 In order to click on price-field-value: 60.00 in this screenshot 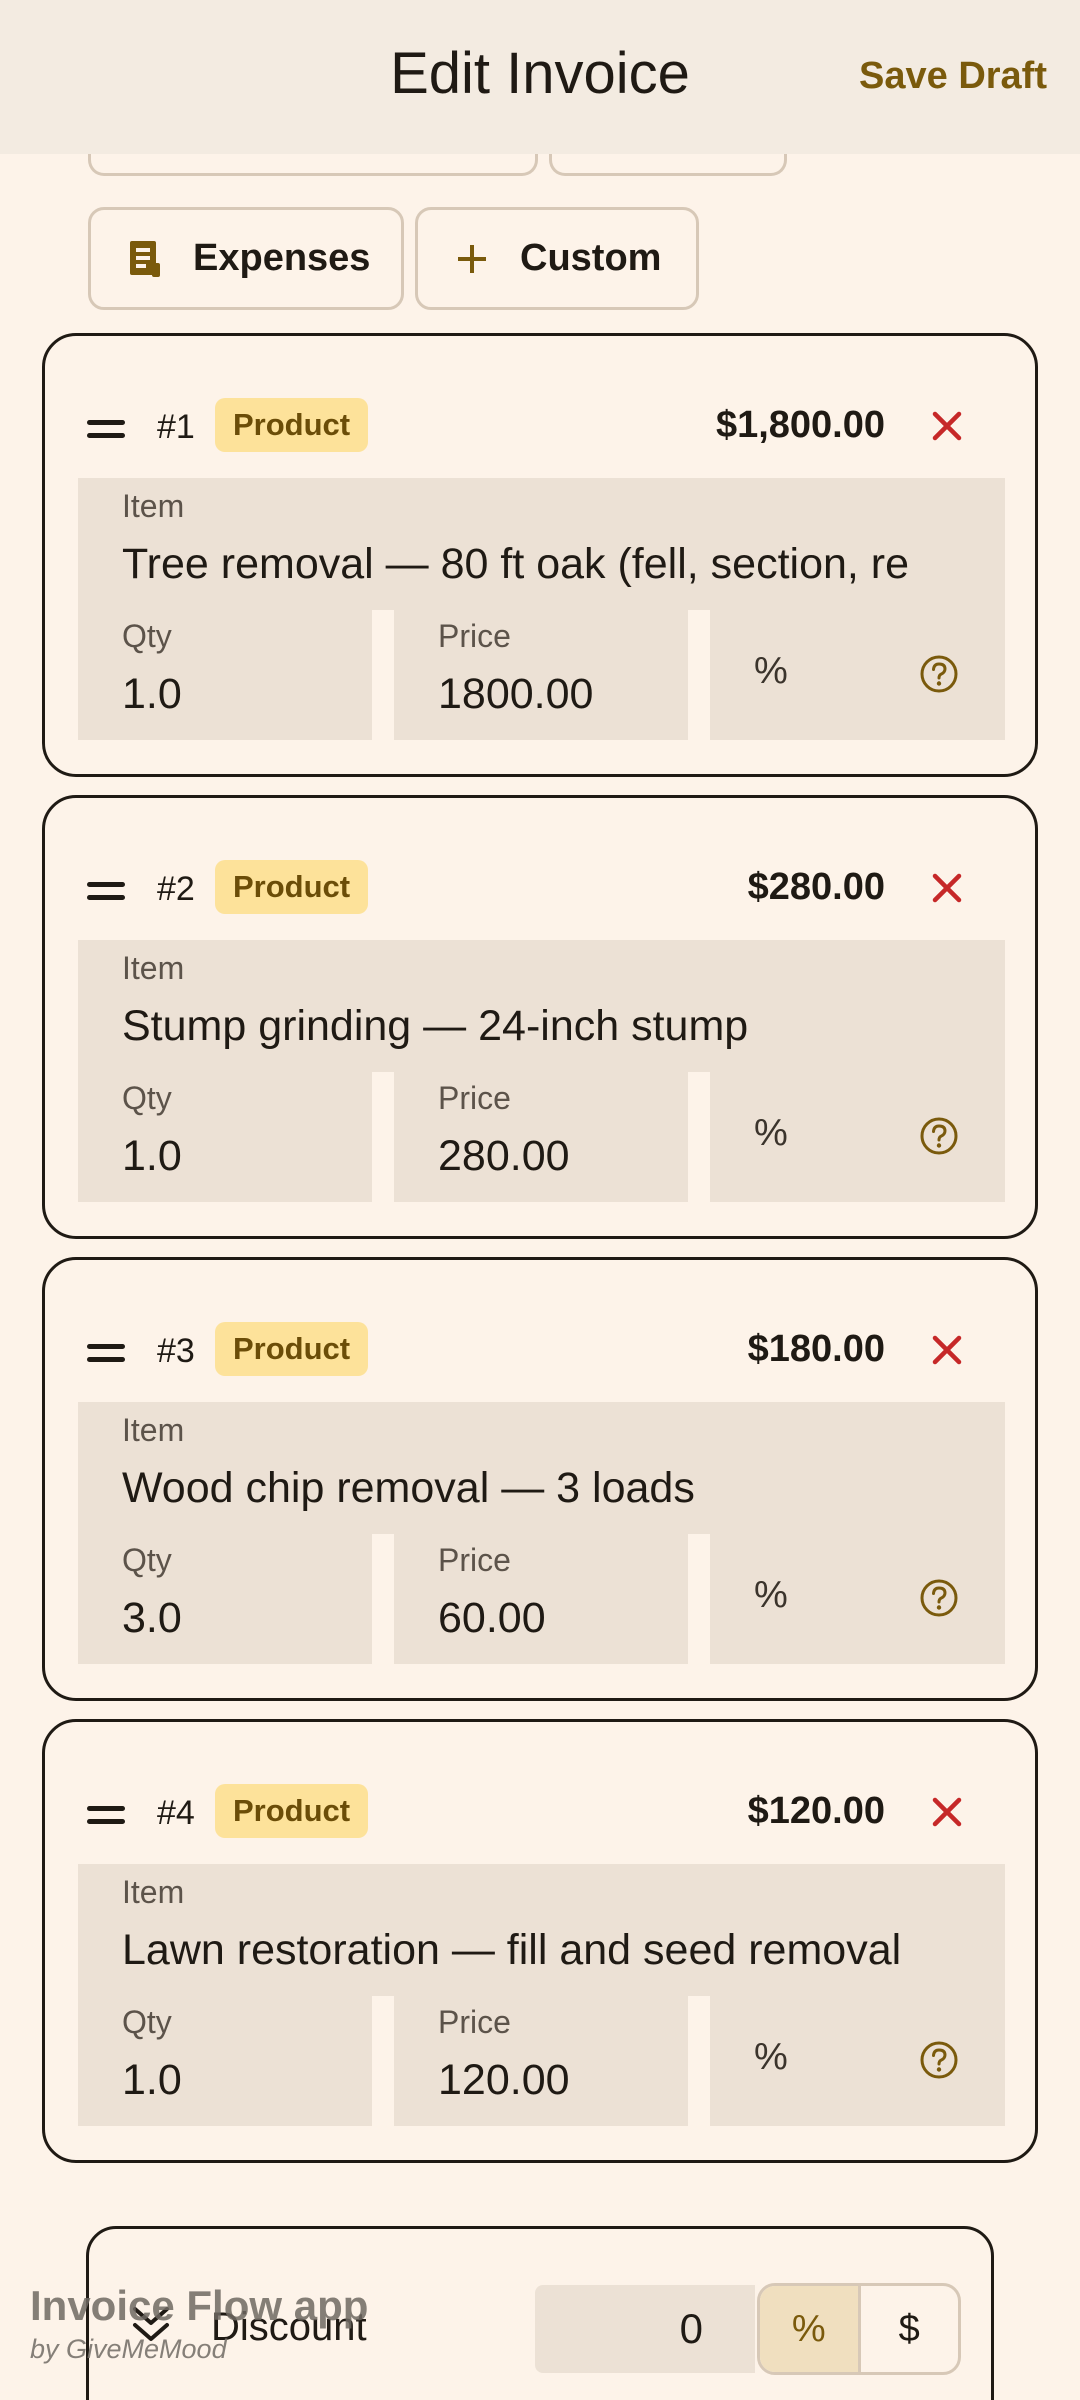, I will do `click(492, 1618)`.